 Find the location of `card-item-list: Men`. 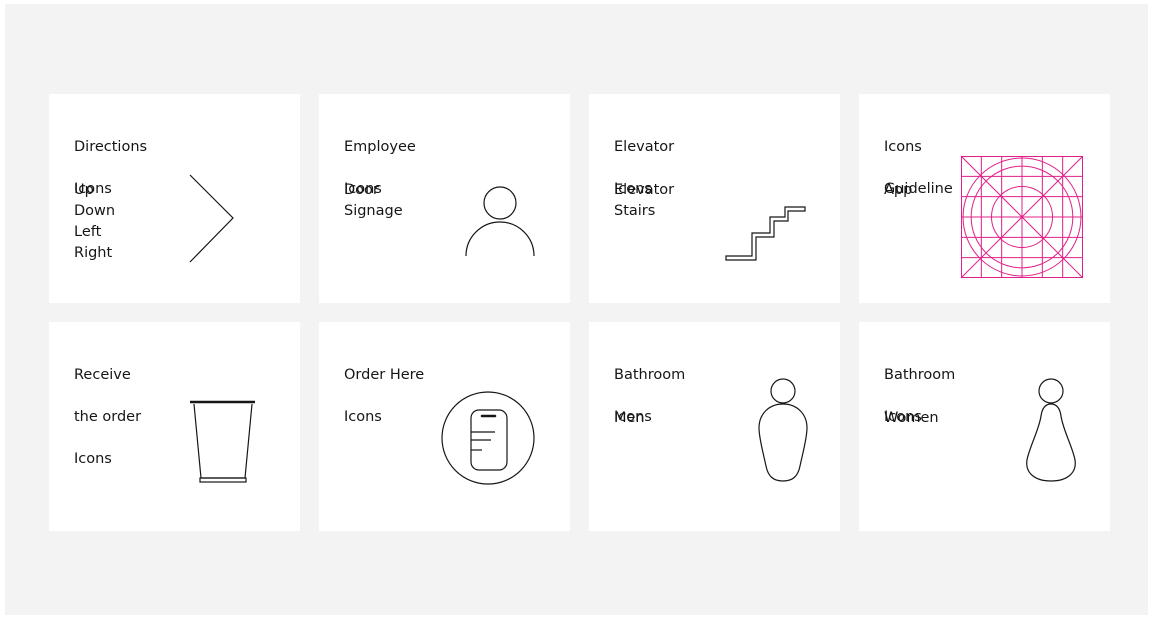

card-item-list: Men is located at coordinates (684, 418).